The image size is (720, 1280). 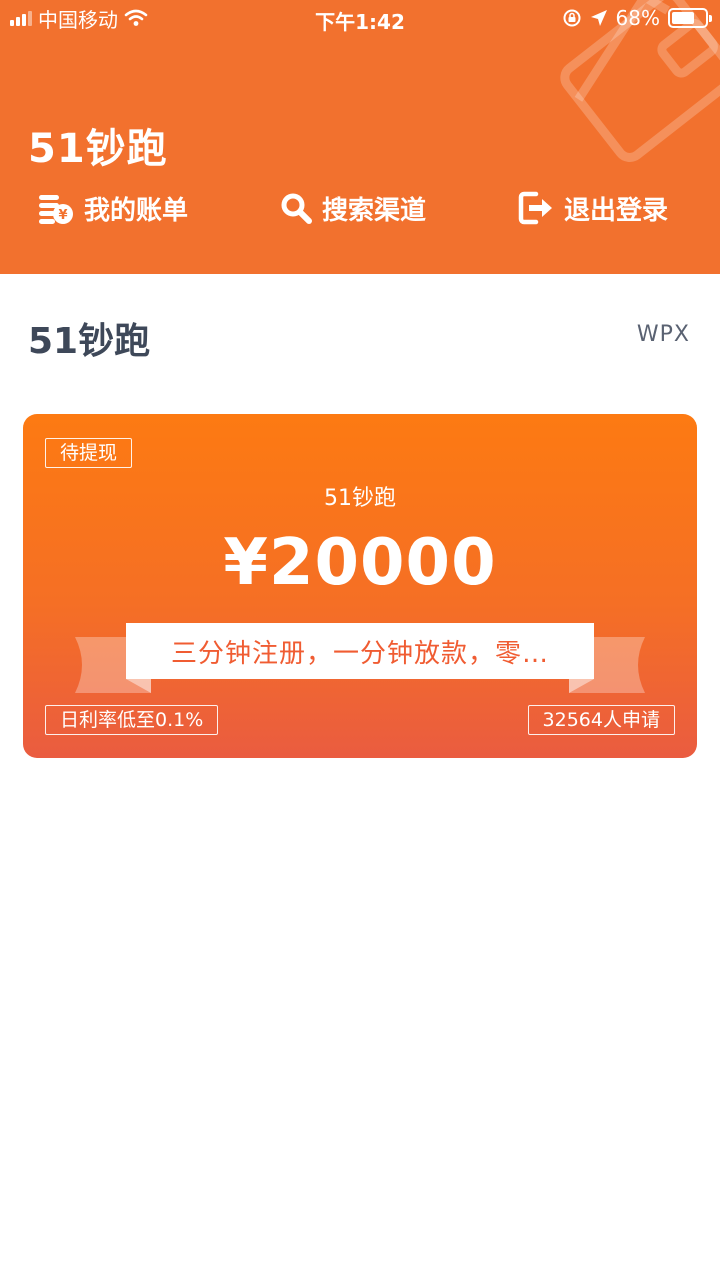 What do you see at coordinates (616, 210) in the screenshot?
I see `nav-label: 退出登录` at bounding box center [616, 210].